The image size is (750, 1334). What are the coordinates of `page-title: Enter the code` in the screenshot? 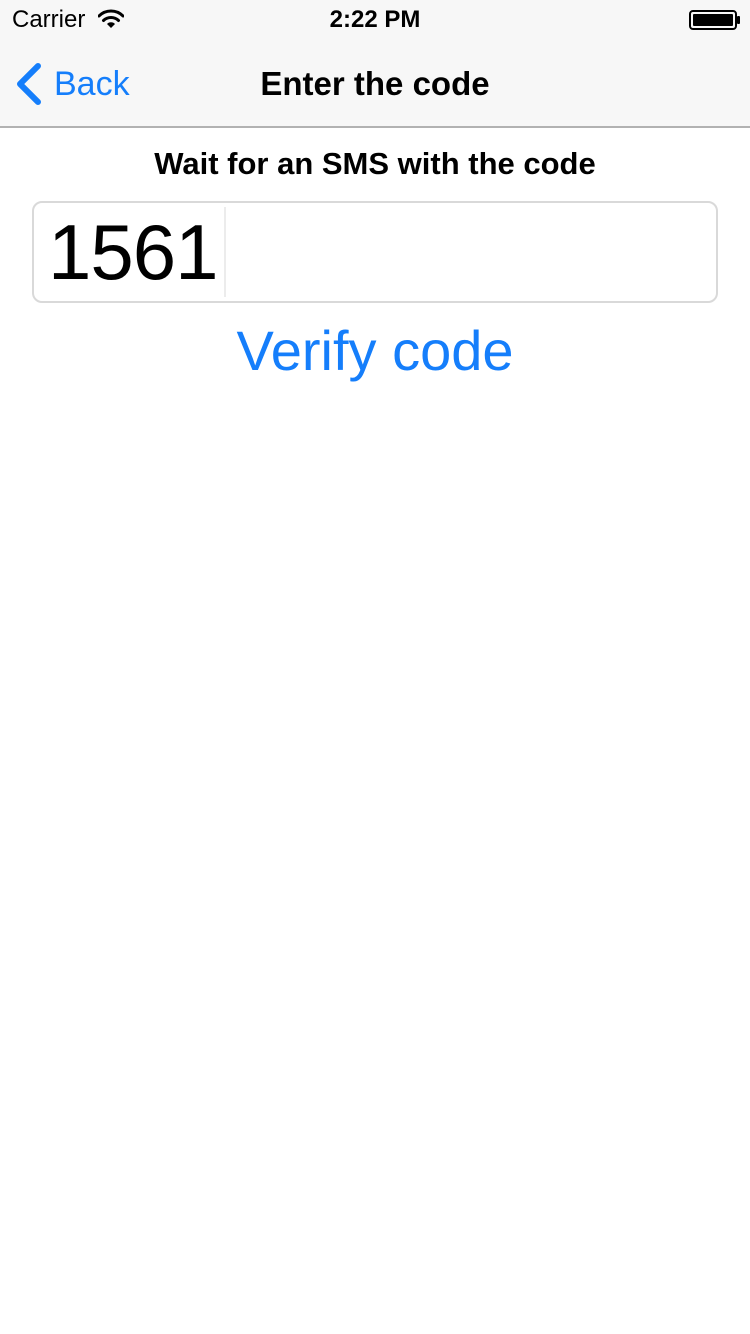 It's located at (375, 83).